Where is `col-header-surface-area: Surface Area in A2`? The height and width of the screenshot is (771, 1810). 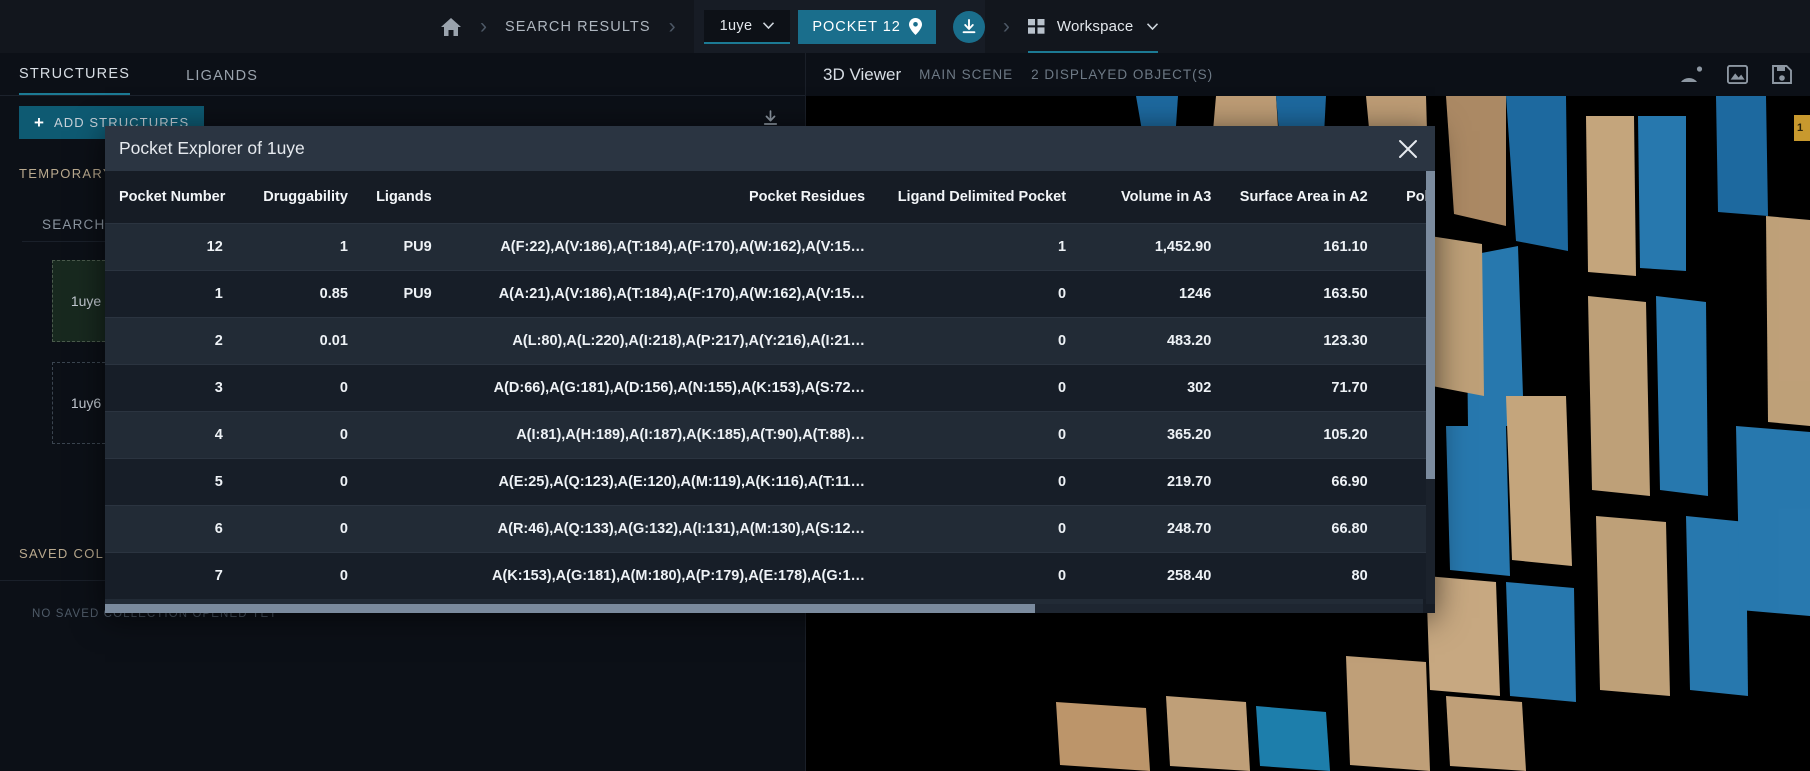 col-header-surface-area: Surface Area in A2 is located at coordinates (1303, 197).